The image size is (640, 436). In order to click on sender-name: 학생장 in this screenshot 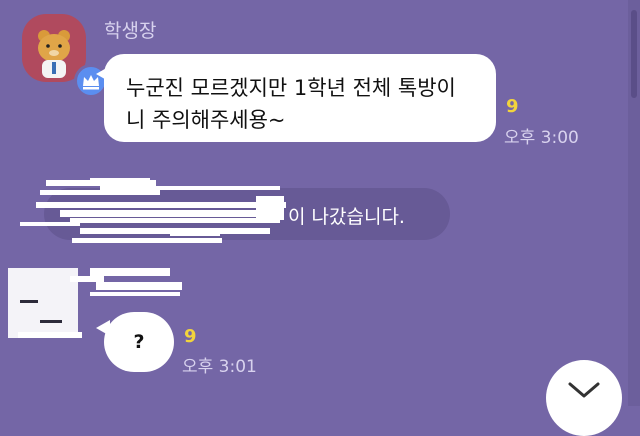, I will do `click(130, 31)`.